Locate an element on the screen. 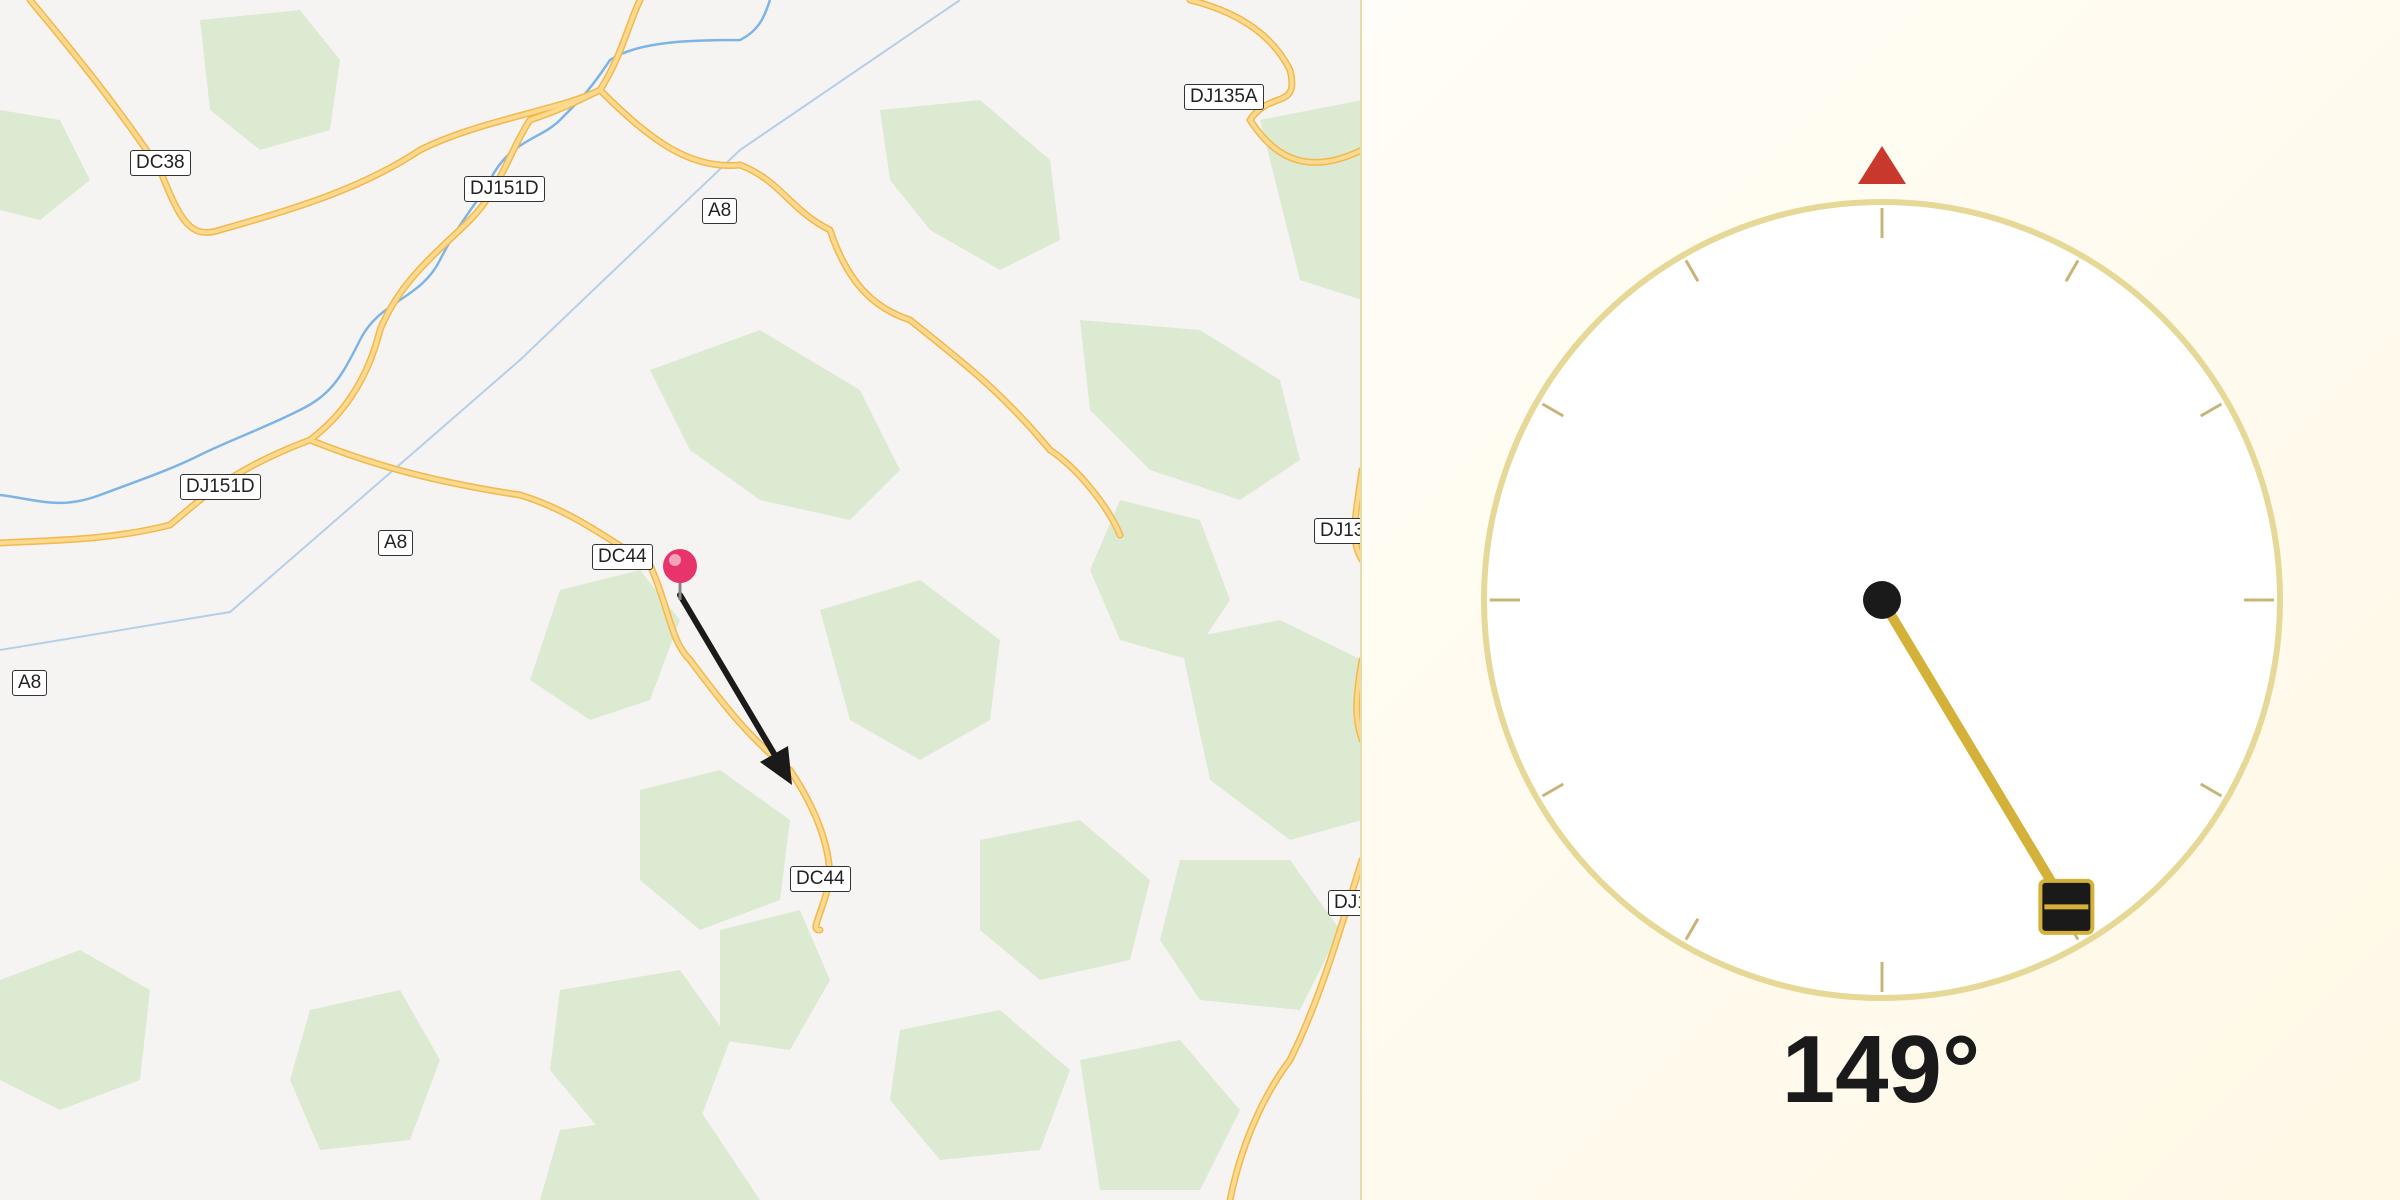 Image resolution: width=2400 pixels, height=1200 pixels. dial-hub is located at coordinates (1882, 600).